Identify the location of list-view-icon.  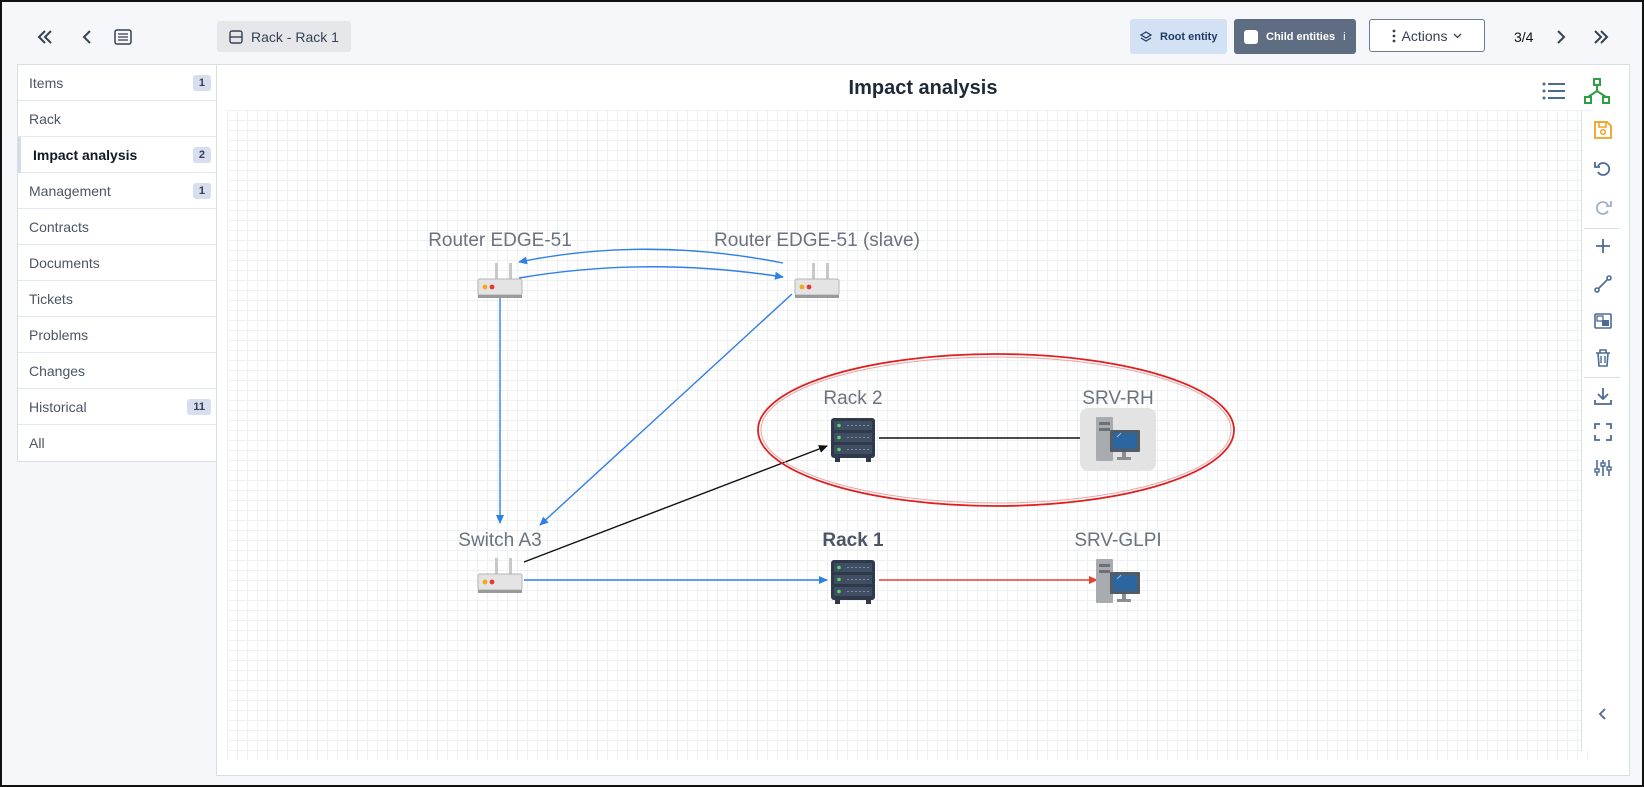
(123, 37).